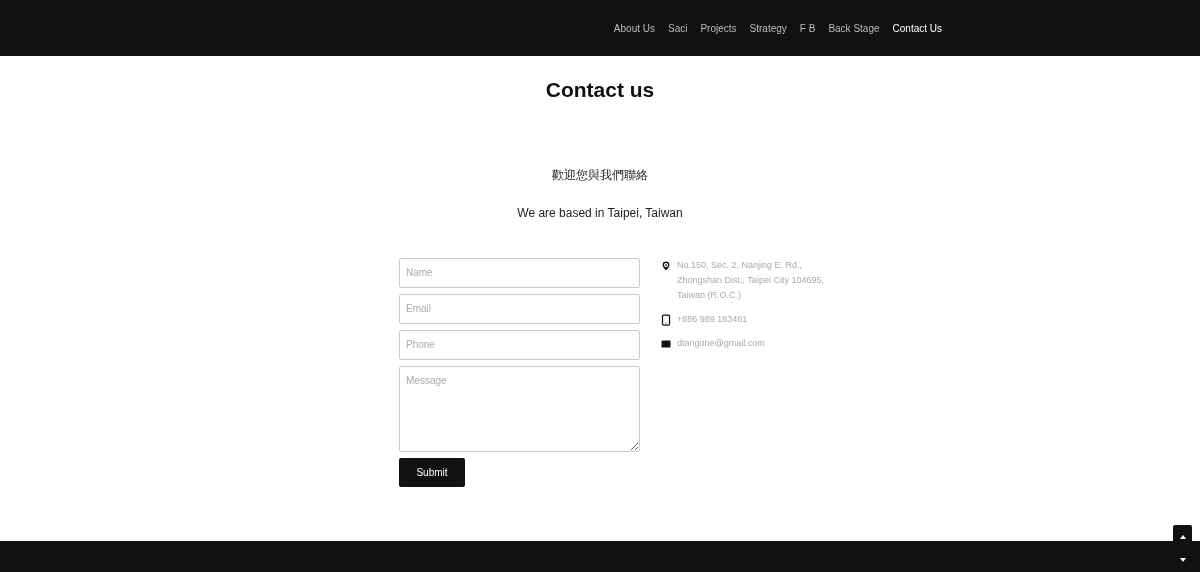 The image size is (1200, 572). What do you see at coordinates (712, 319) in the screenshot?
I see `contact-info-text: +886 989 183461` at bounding box center [712, 319].